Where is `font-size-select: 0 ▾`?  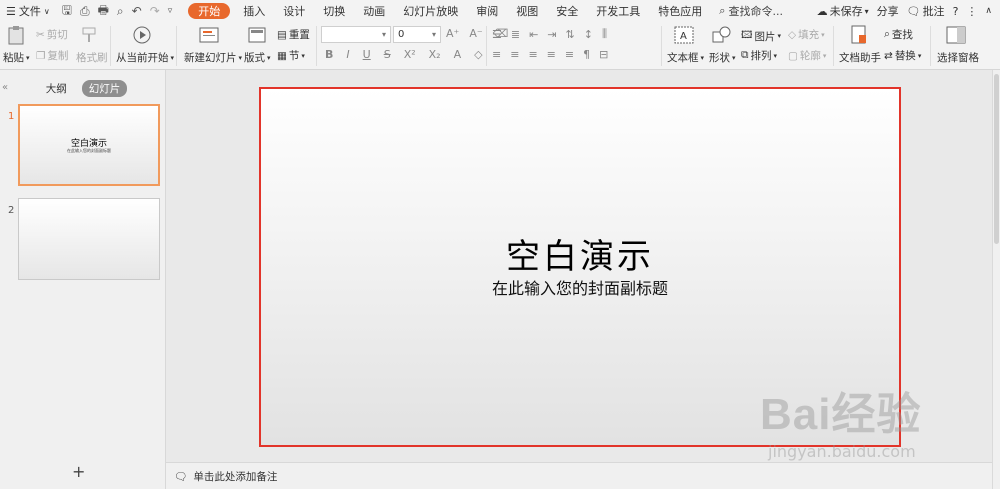
font-size-select: 0 ▾ is located at coordinates (417, 34).